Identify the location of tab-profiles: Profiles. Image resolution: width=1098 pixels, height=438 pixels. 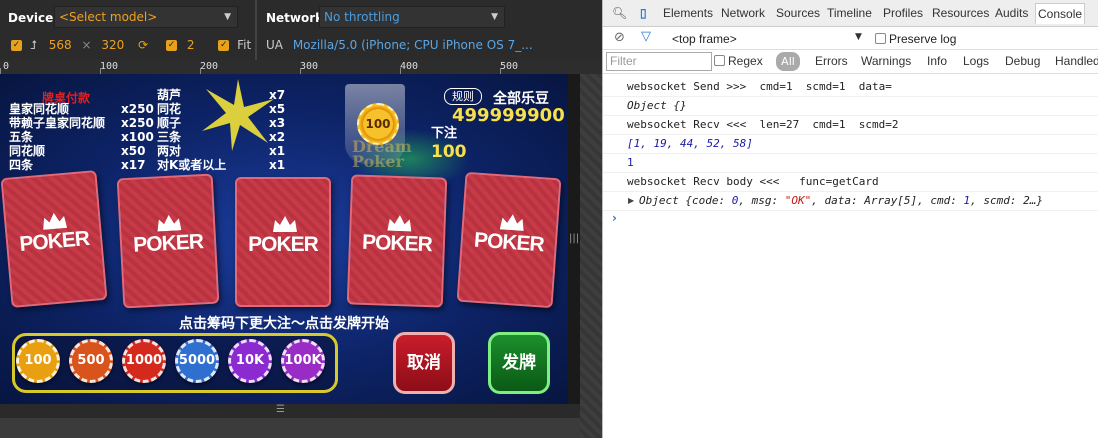
(903, 13).